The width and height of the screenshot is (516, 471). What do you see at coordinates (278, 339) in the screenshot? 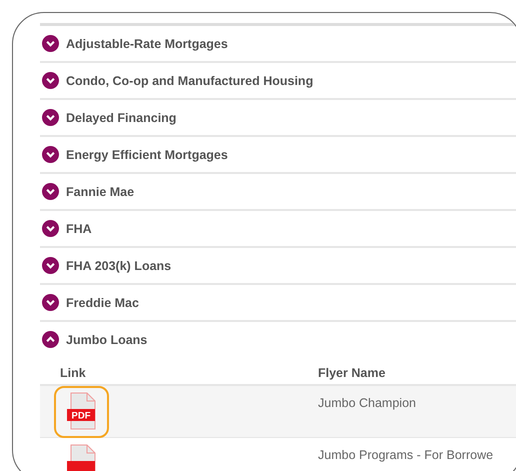
I see `accordion-header: Jumbo Loans` at bounding box center [278, 339].